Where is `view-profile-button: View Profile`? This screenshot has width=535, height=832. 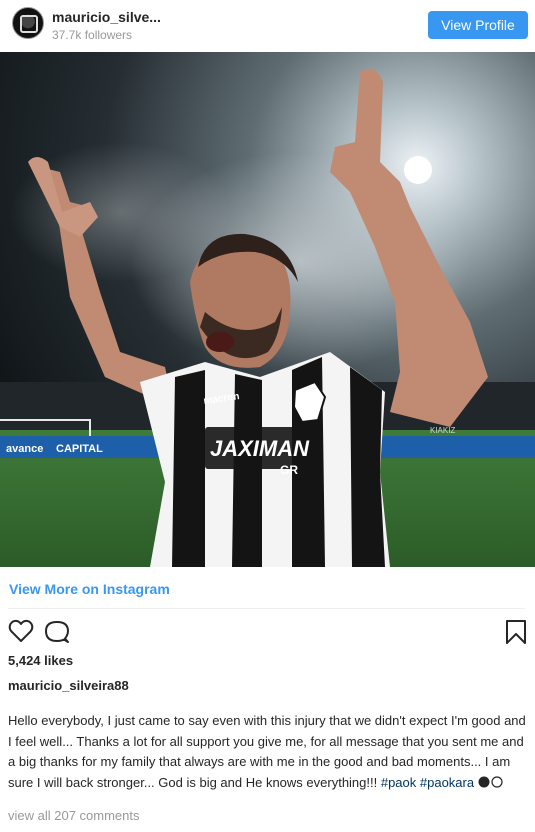
view-profile-button: View Profile is located at coordinates (478, 25).